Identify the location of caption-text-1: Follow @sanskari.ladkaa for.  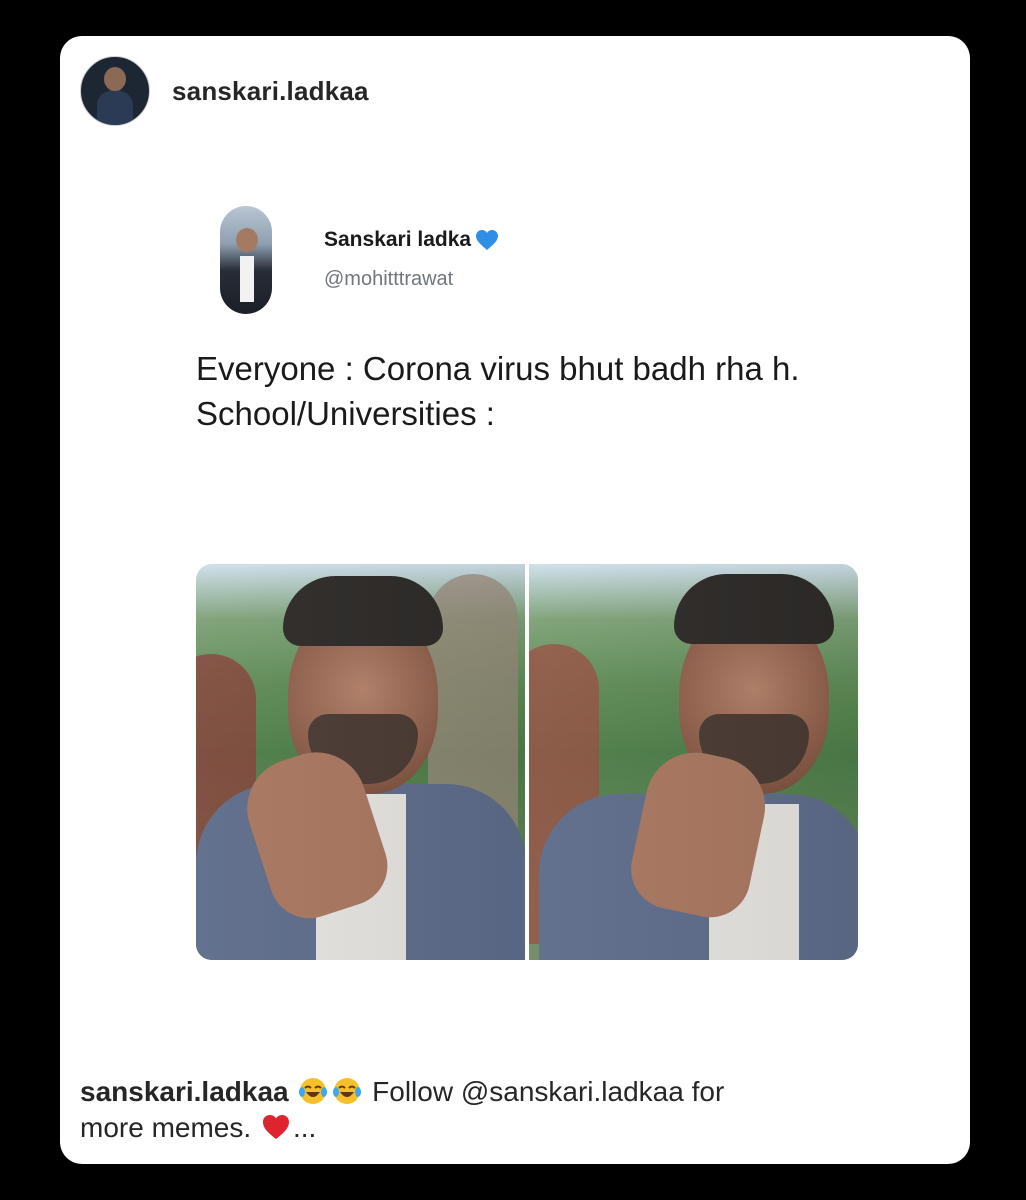
(548, 1091).